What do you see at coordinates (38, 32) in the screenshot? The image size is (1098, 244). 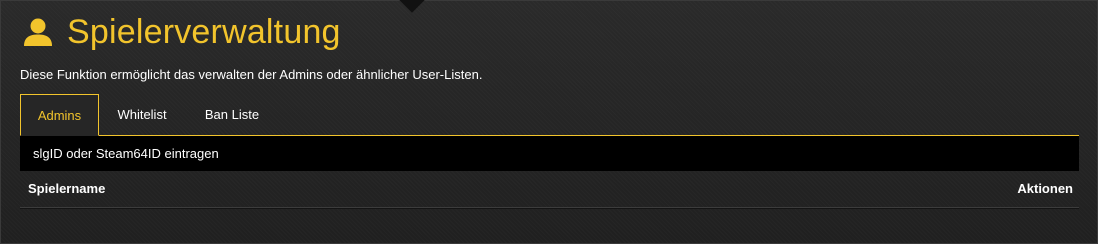 I see `user-icon` at bounding box center [38, 32].